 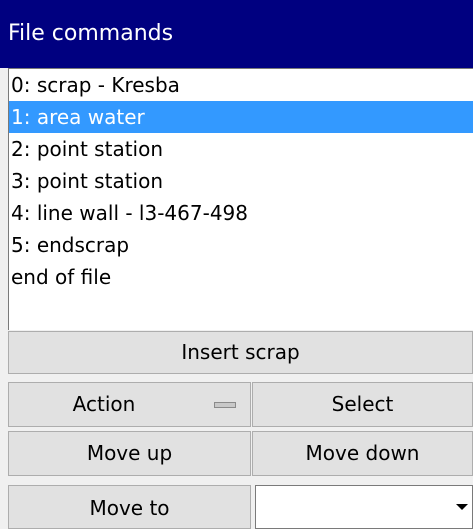 I want to click on select-label: Select, so click(x=362, y=404).